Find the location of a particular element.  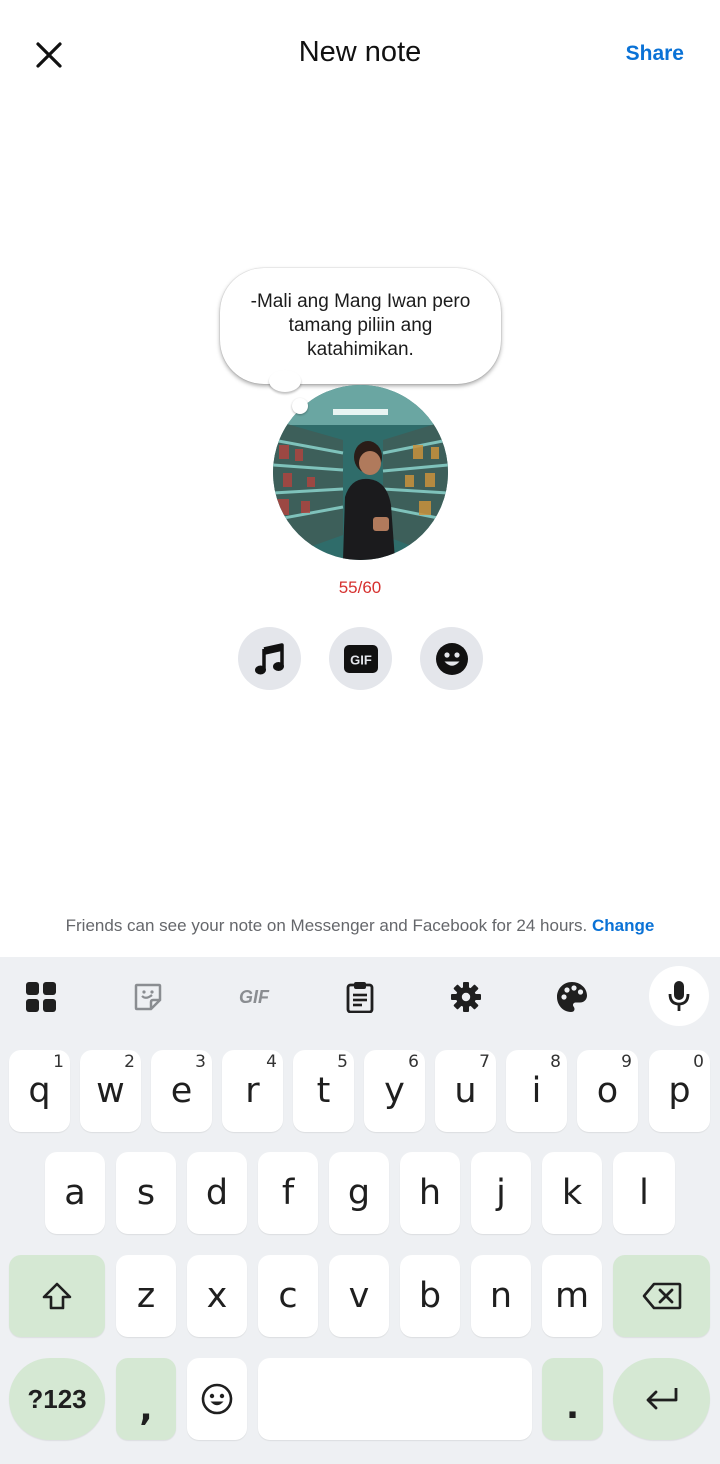

key-b: b is located at coordinates (430, 1296).